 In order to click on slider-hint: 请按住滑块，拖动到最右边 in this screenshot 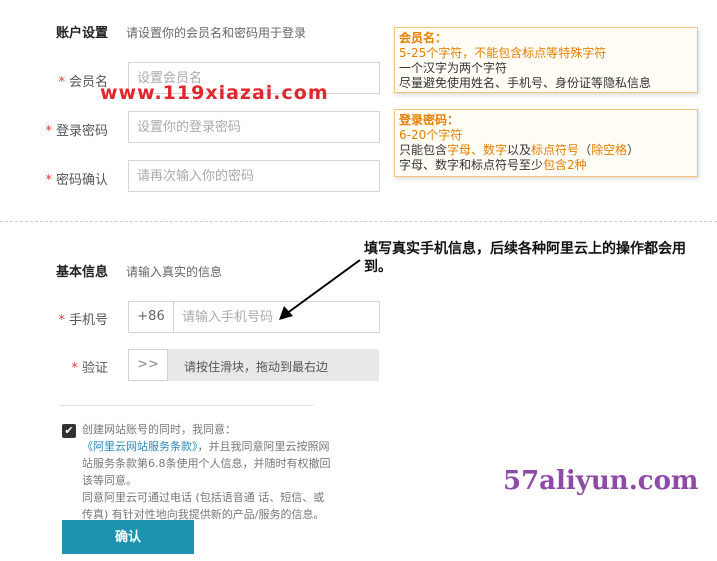, I will do `click(256, 367)`.